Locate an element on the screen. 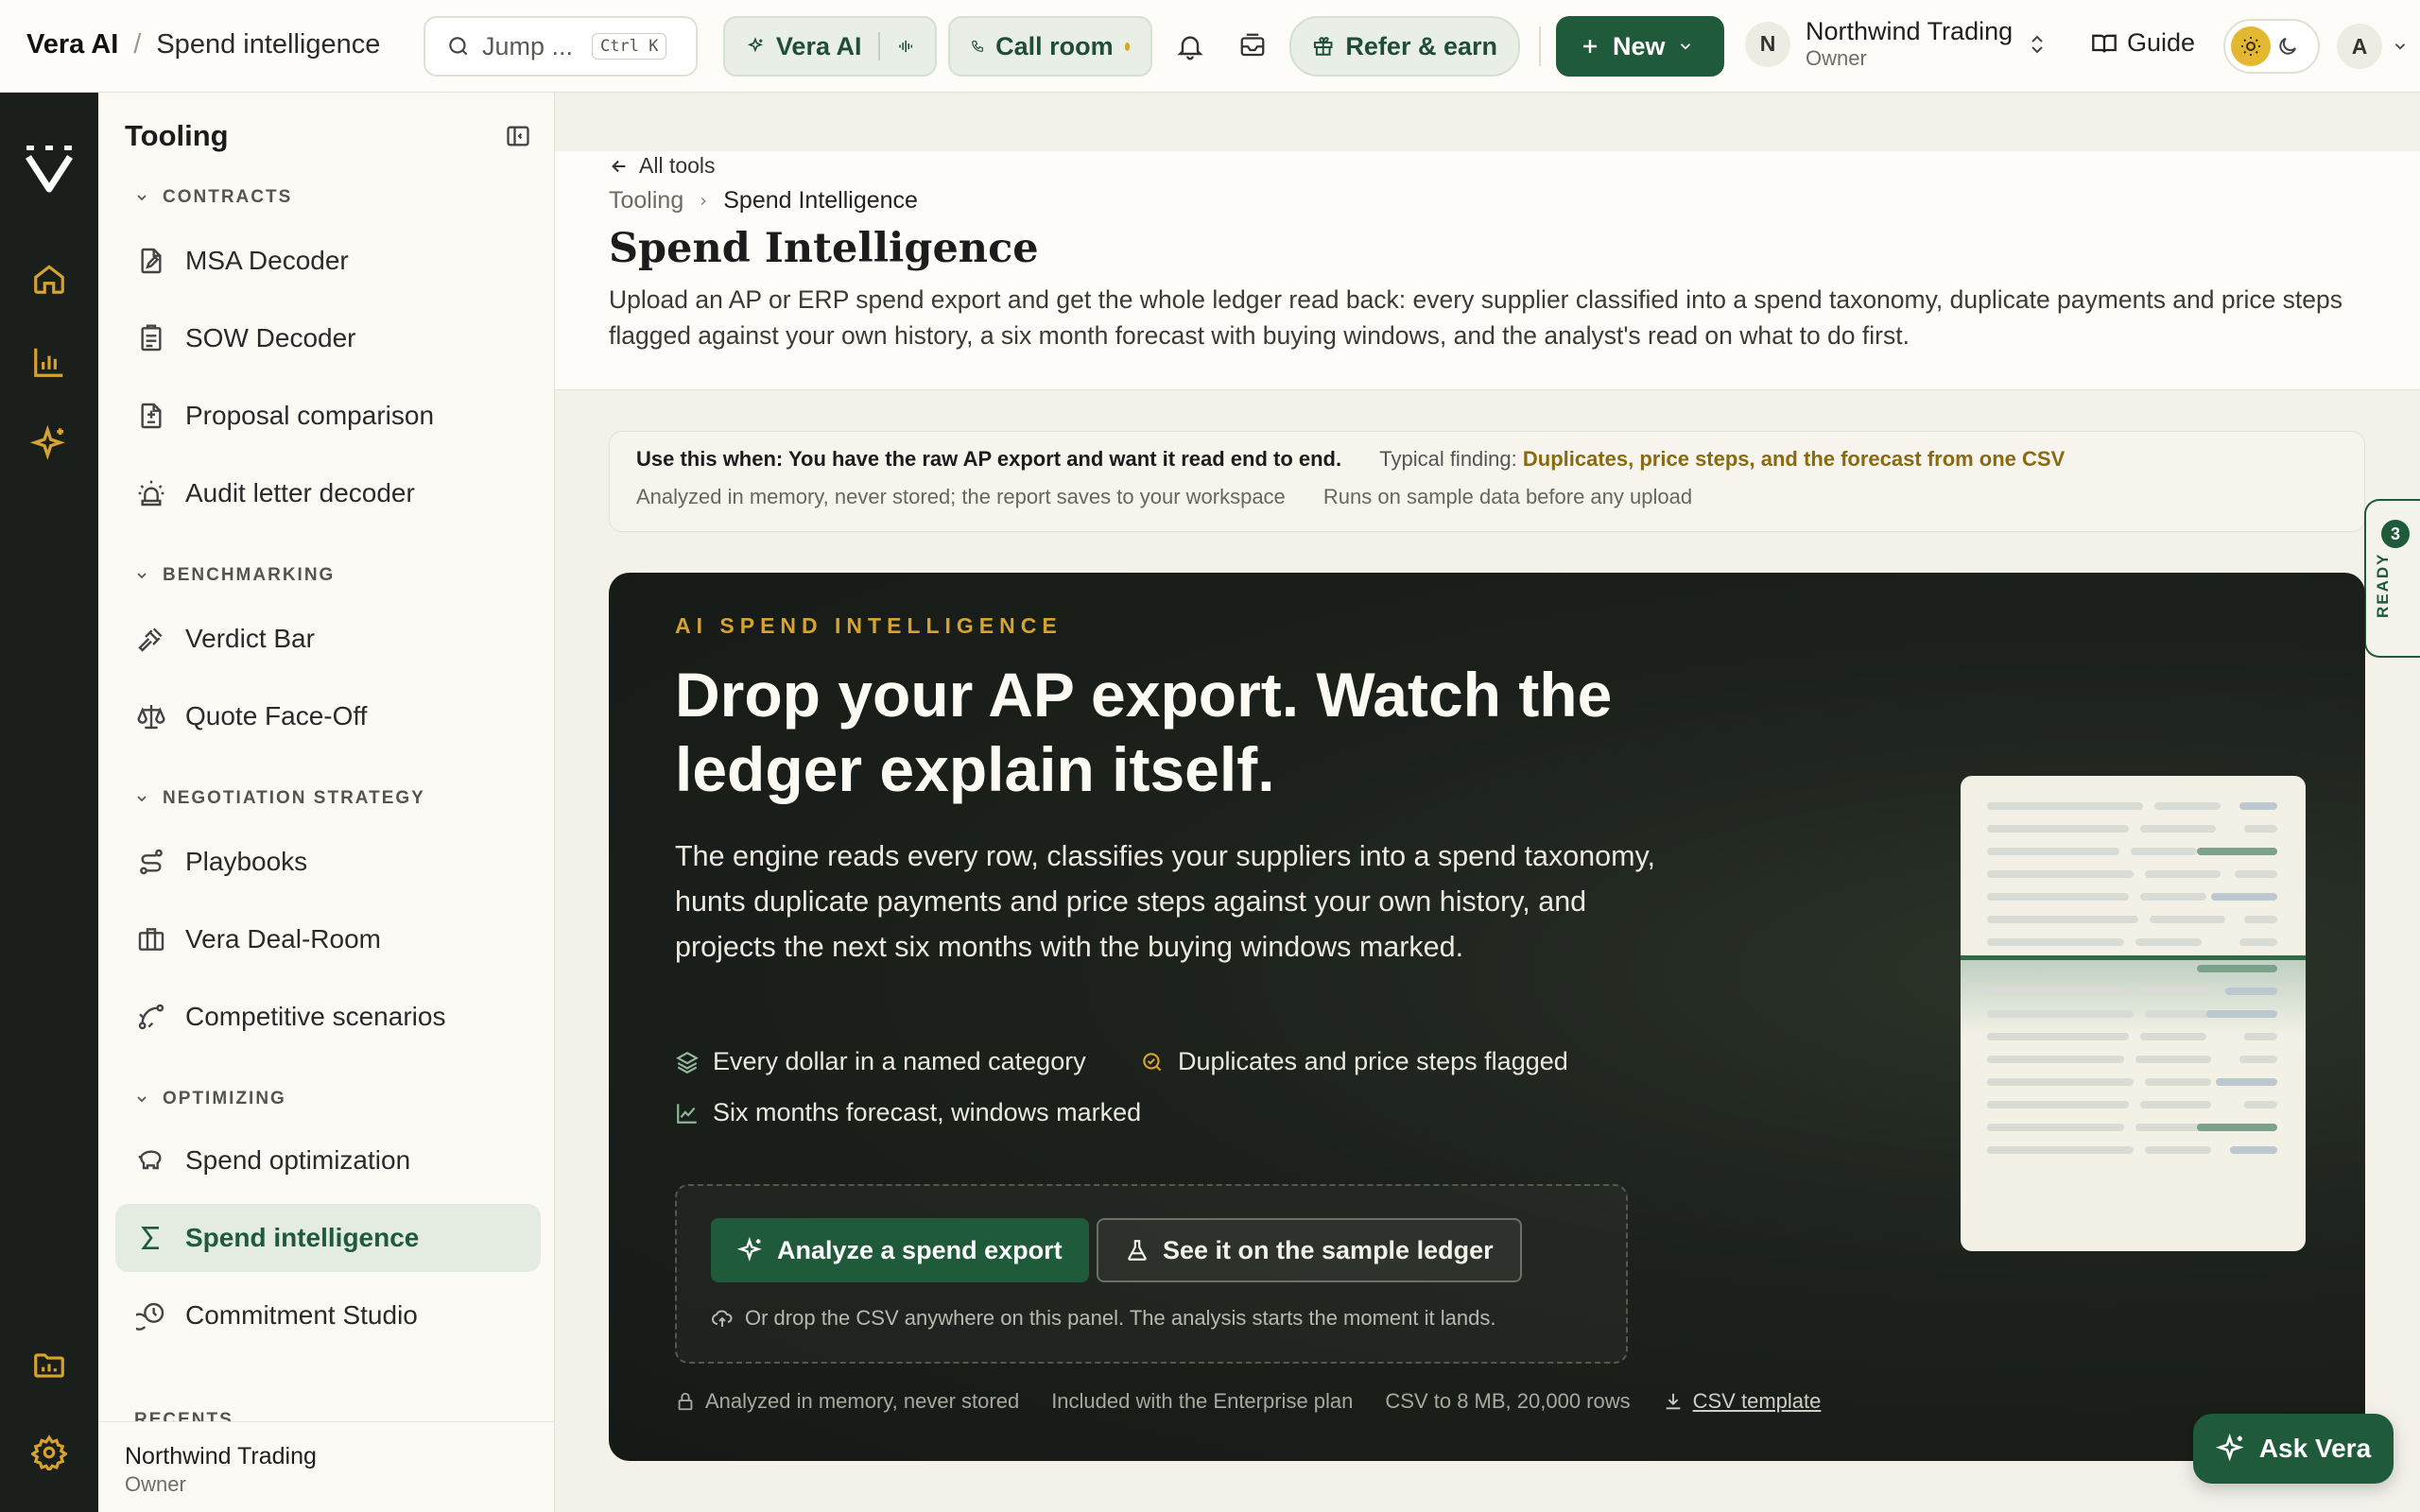 The height and width of the screenshot is (1512, 2420). sidebar-title: Tooling is located at coordinates (177, 135).